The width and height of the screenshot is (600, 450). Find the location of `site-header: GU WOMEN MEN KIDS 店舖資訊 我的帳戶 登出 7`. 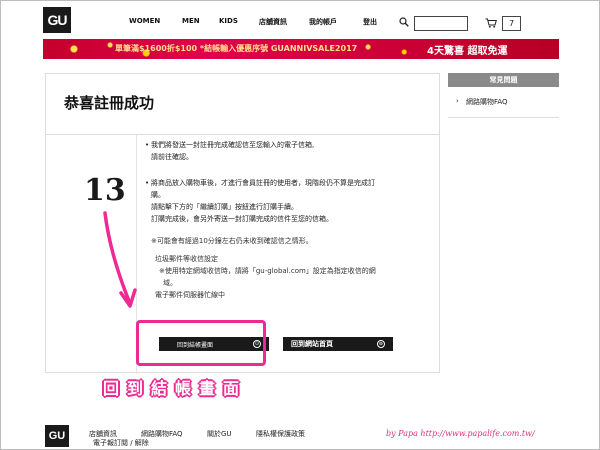

site-header: GU WOMEN MEN KIDS 店舖資訊 我的帳戶 登出 7 is located at coordinates (300, 20).